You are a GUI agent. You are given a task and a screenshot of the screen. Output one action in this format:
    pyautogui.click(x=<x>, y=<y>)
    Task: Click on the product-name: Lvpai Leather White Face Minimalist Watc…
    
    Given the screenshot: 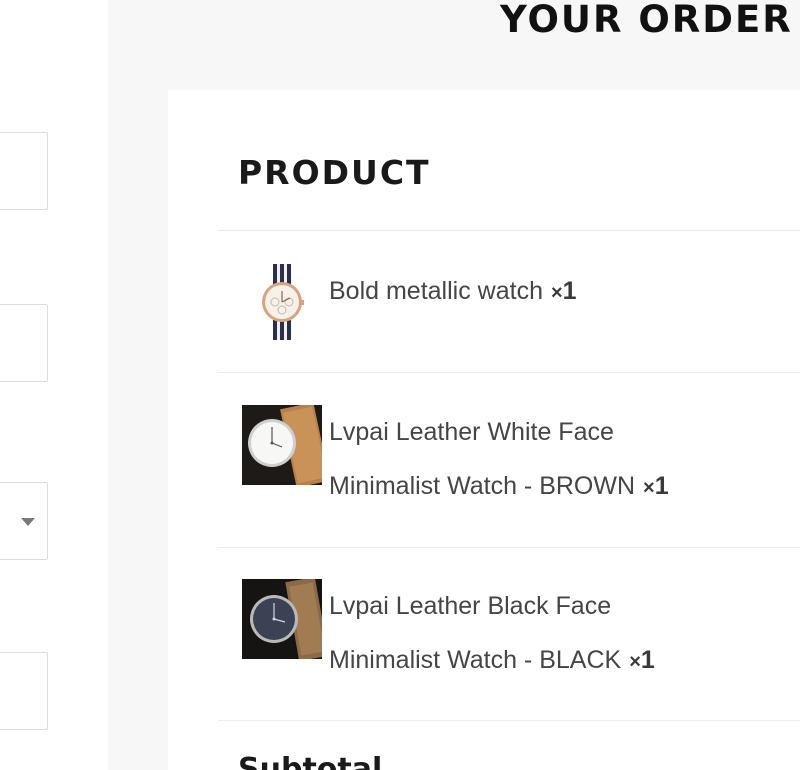 What is the action you would take?
    pyautogui.click(x=482, y=459)
    